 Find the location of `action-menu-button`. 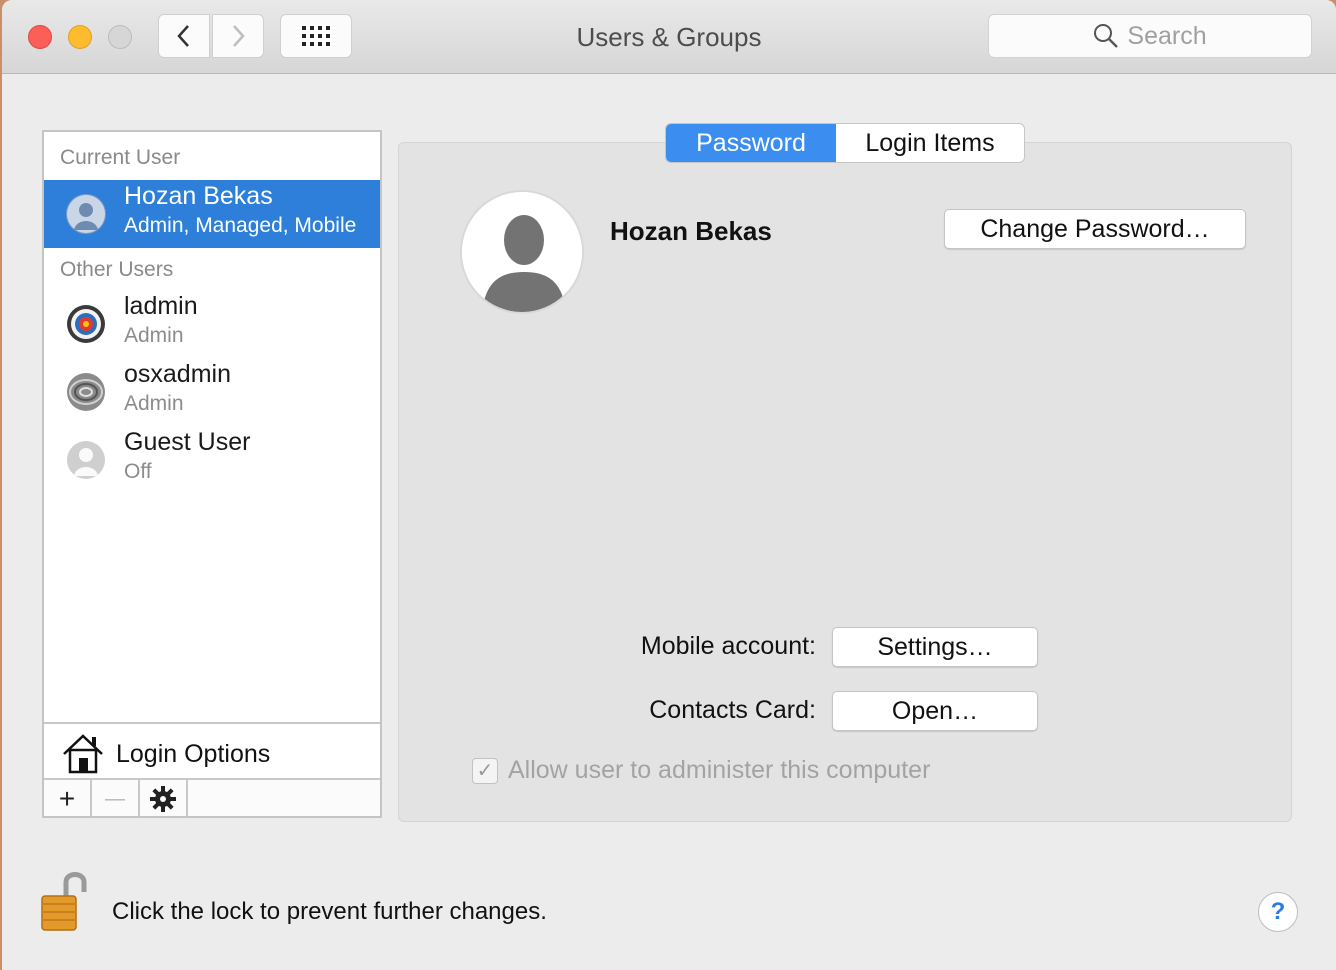

action-menu-button is located at coordinates (164, 799).